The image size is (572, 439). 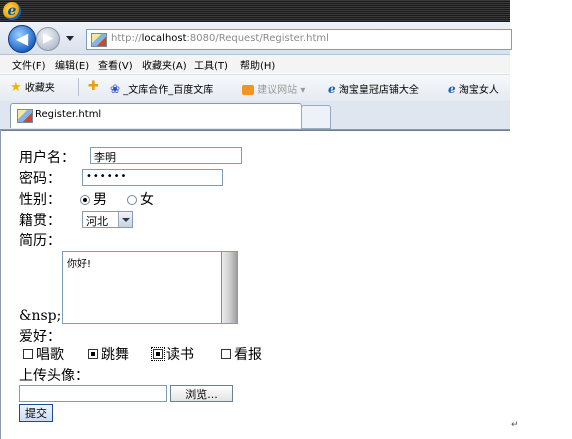 I want to click on hobby-label: 爱好：, so click(x=40, y=337).